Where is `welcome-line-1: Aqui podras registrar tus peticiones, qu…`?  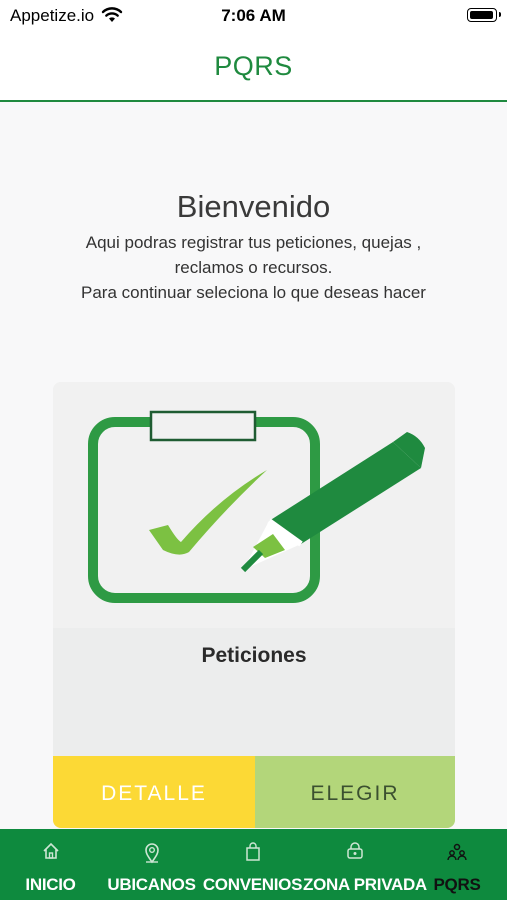
welcome-line-1: Aqui podras registrar tus peticiones, qu… is located at coordinates (253, 242).